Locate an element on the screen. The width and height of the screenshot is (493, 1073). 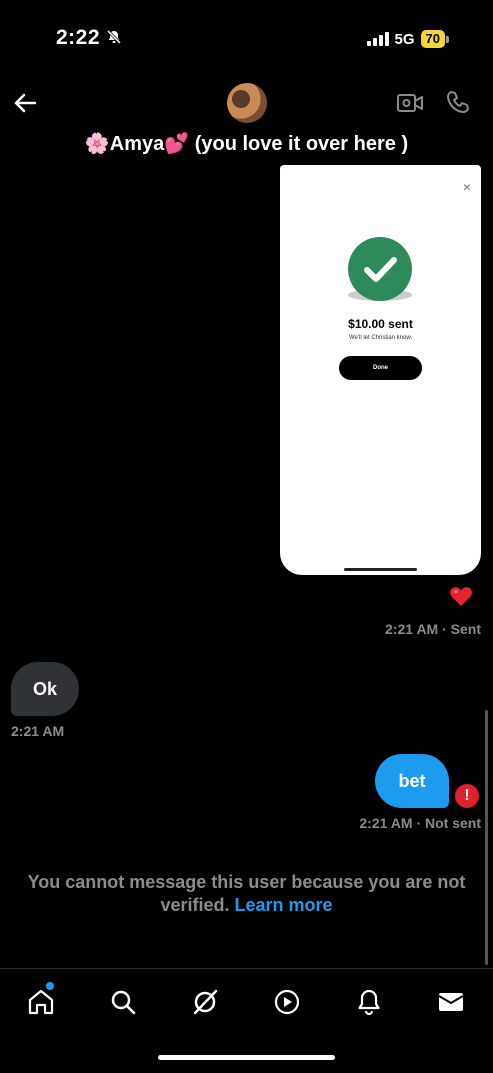
sent-message-bubble: bet is located at coordinates (412, 781).